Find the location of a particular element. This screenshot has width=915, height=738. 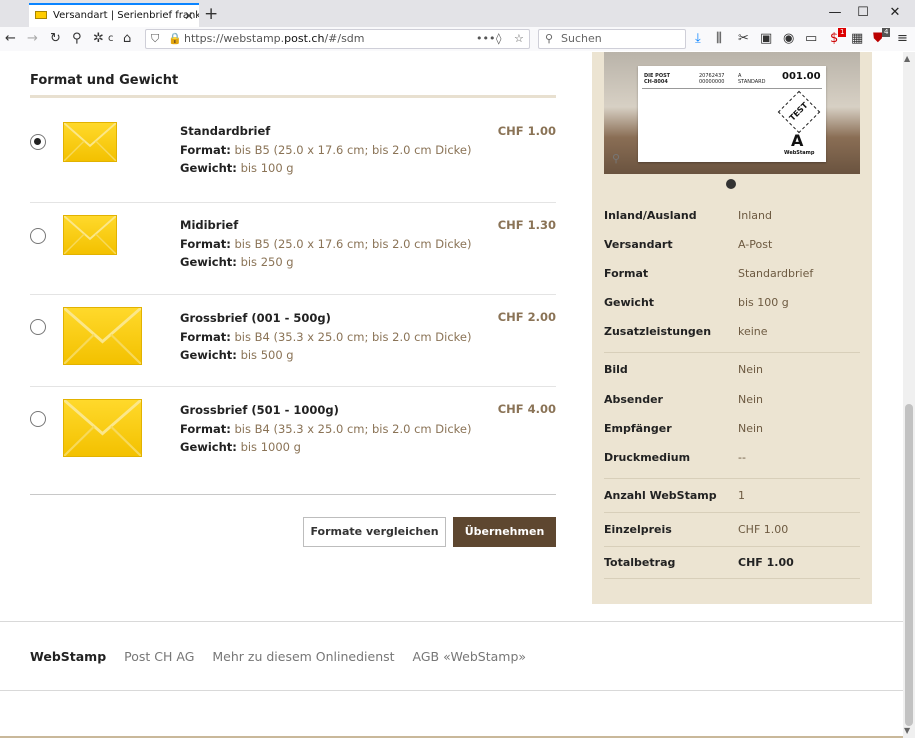

lock-icon: 🔒 is located at coordinates (175, 38).